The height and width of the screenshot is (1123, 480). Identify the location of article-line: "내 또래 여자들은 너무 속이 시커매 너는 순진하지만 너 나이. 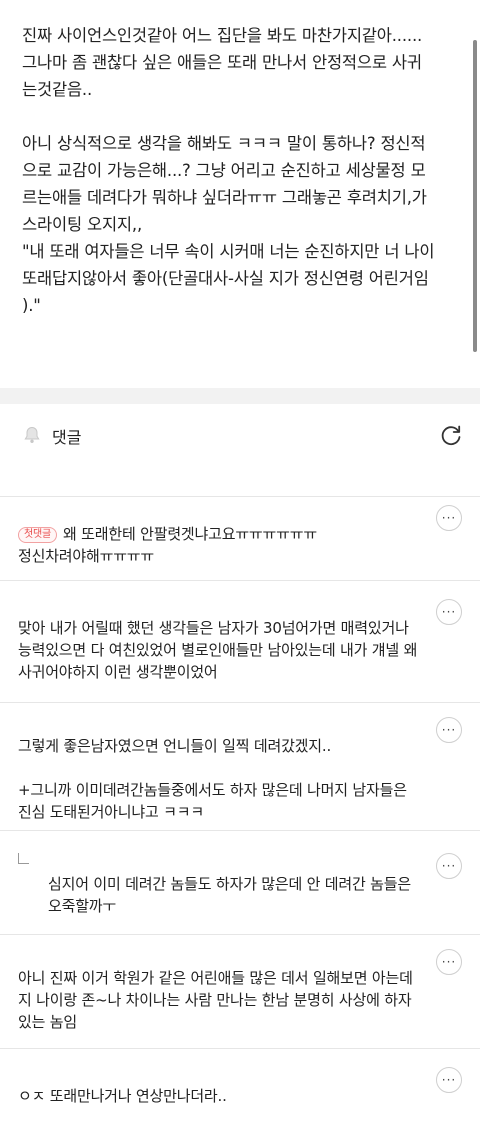
(228, 251).